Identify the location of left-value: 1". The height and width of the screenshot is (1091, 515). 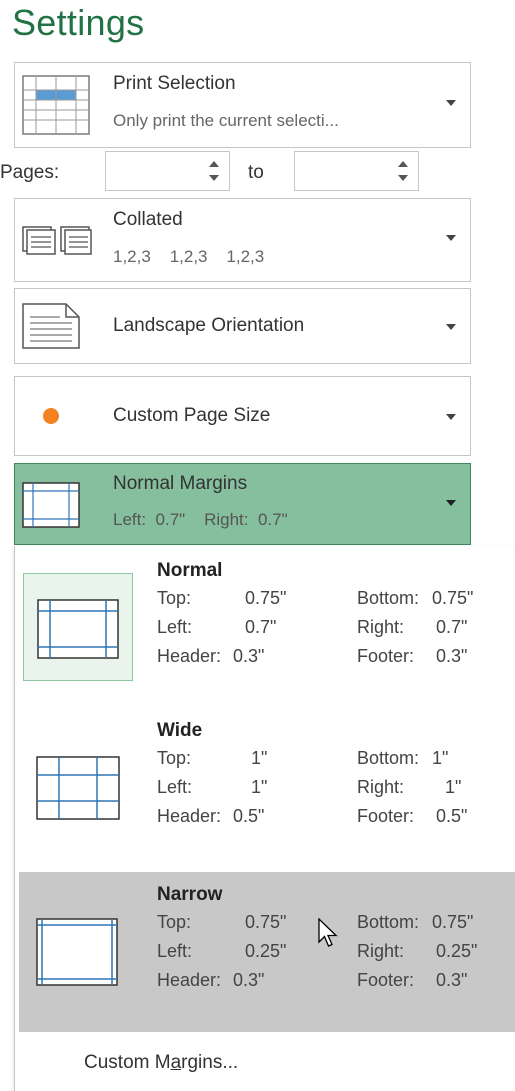
(259, 787).